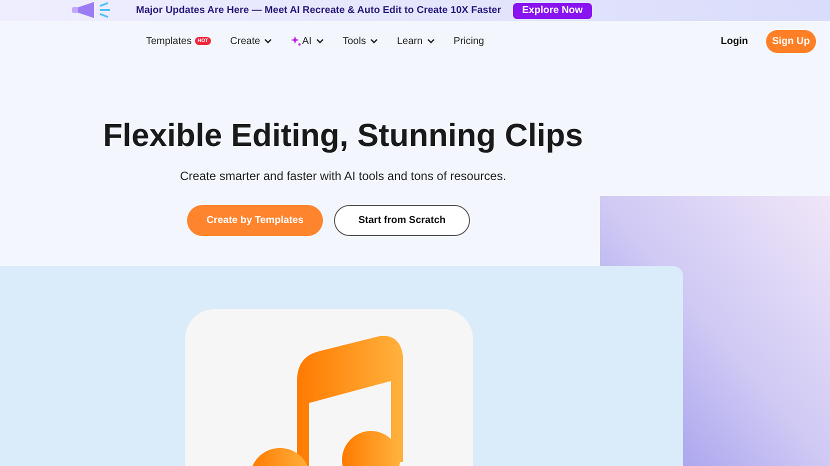 The width and height of the screenshot is (830, 466). What do you see at coordinates (307, 41) in the screenshot?
I see `nav-link: AI` at bounding box center [307, 41].